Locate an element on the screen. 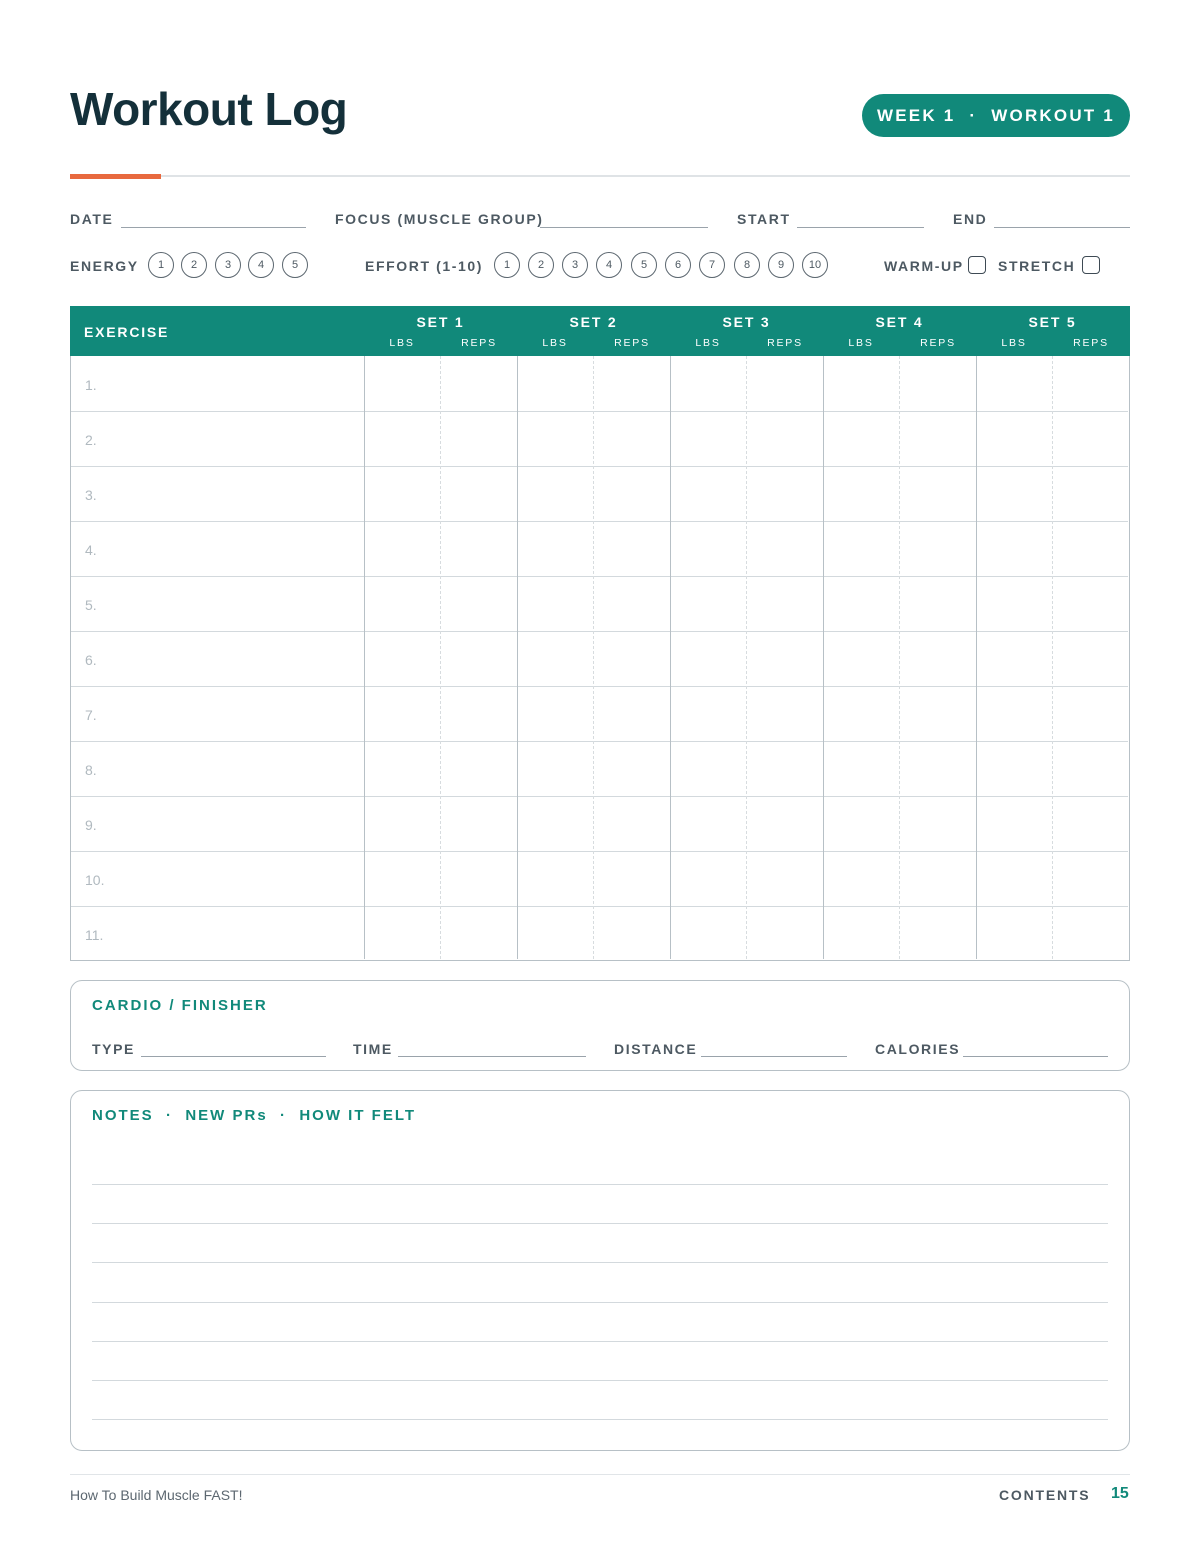 The image size is (1200, 1553). cardio-time-field is located at coordinates (492, 1056).